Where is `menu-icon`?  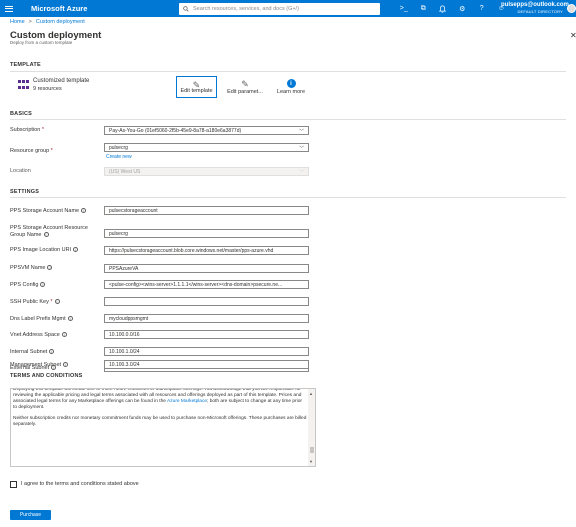
menu-icon is located at coordinates (8, 8).